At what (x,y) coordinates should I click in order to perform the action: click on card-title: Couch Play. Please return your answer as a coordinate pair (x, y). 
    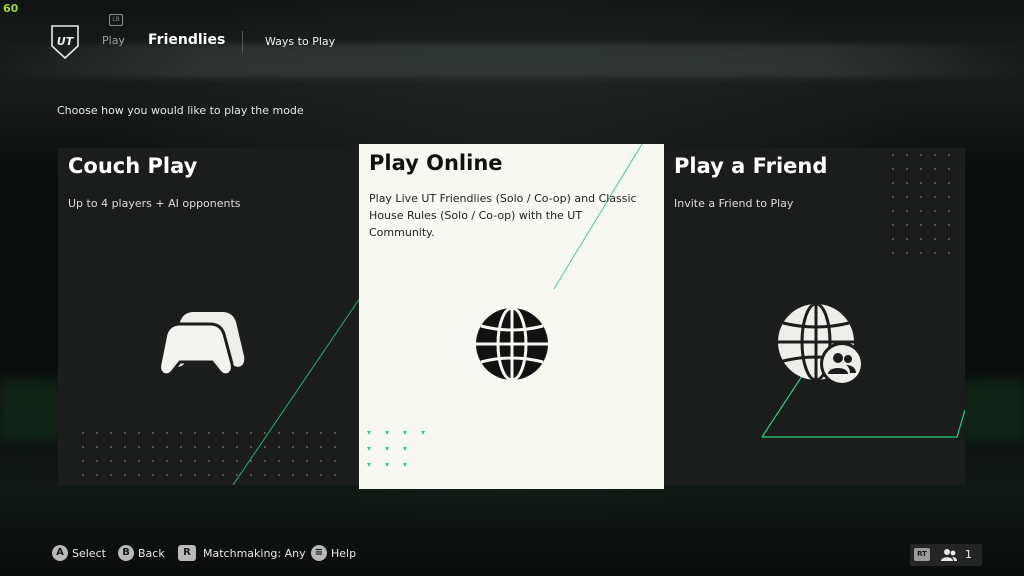
    Looking at the image, I should click on (133, 166).